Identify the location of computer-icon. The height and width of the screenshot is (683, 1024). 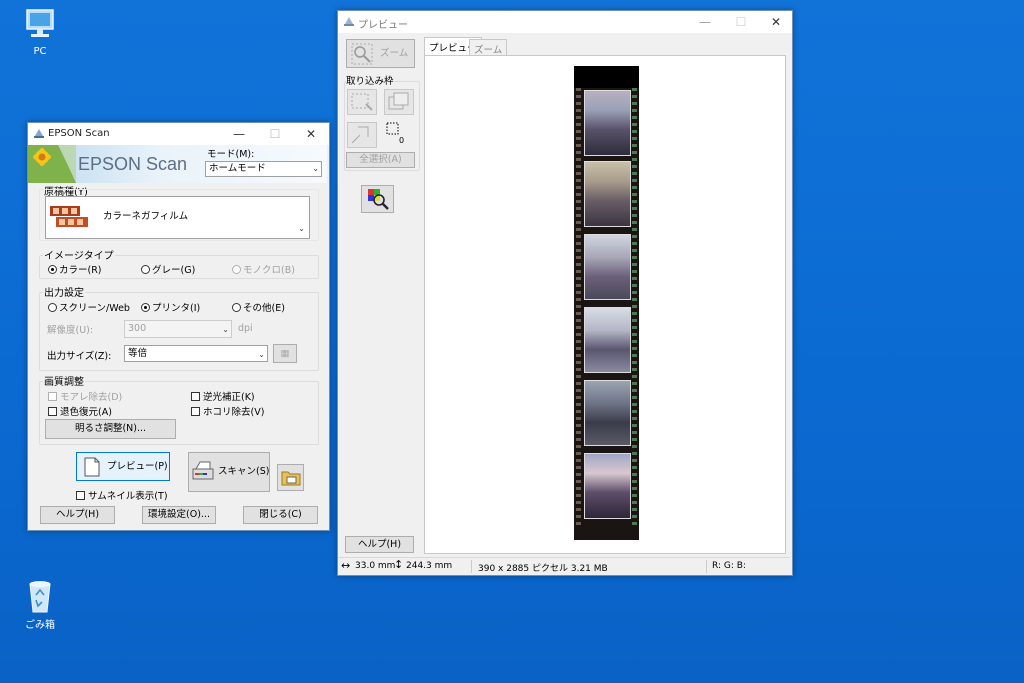
(40, 26).